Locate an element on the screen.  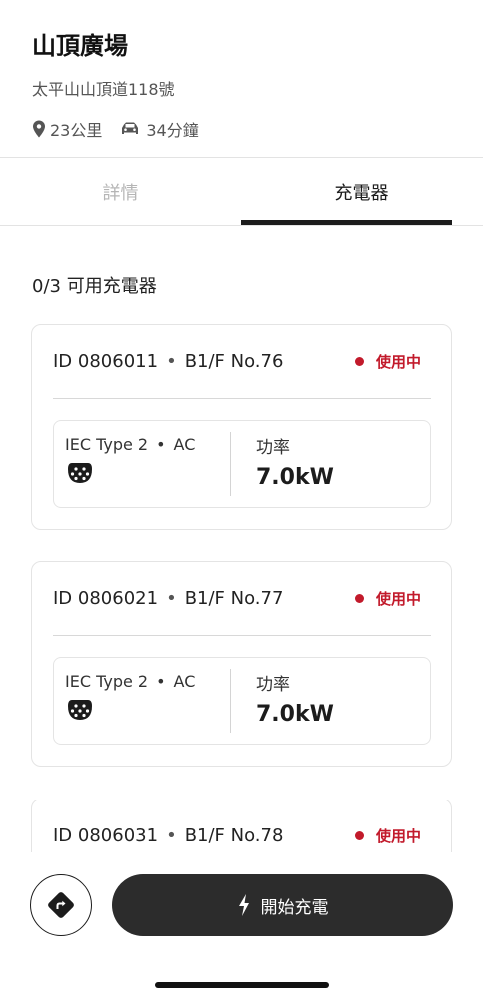
navigate-button is located at coordinates (61, 905).